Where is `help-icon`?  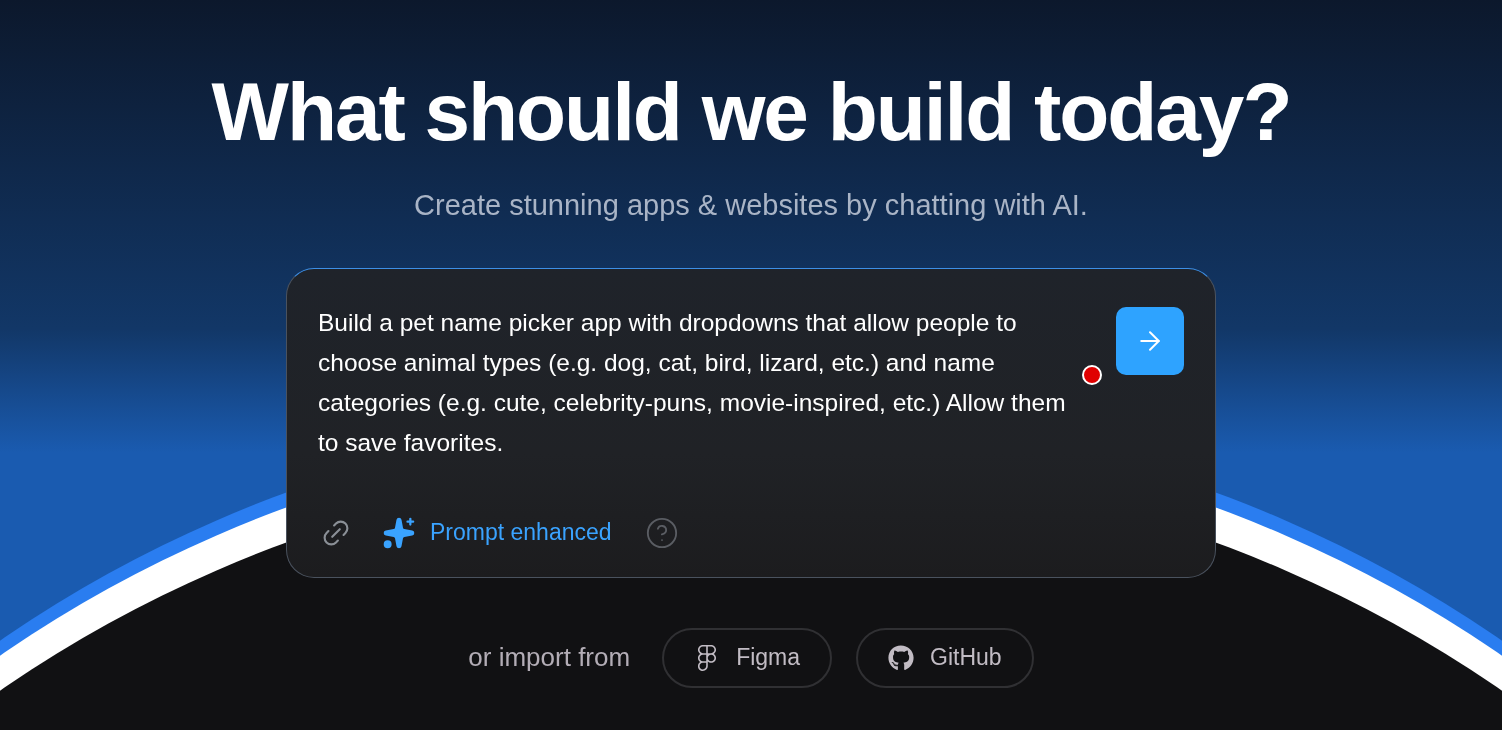 help-icon is located at coordinates (661, 532).